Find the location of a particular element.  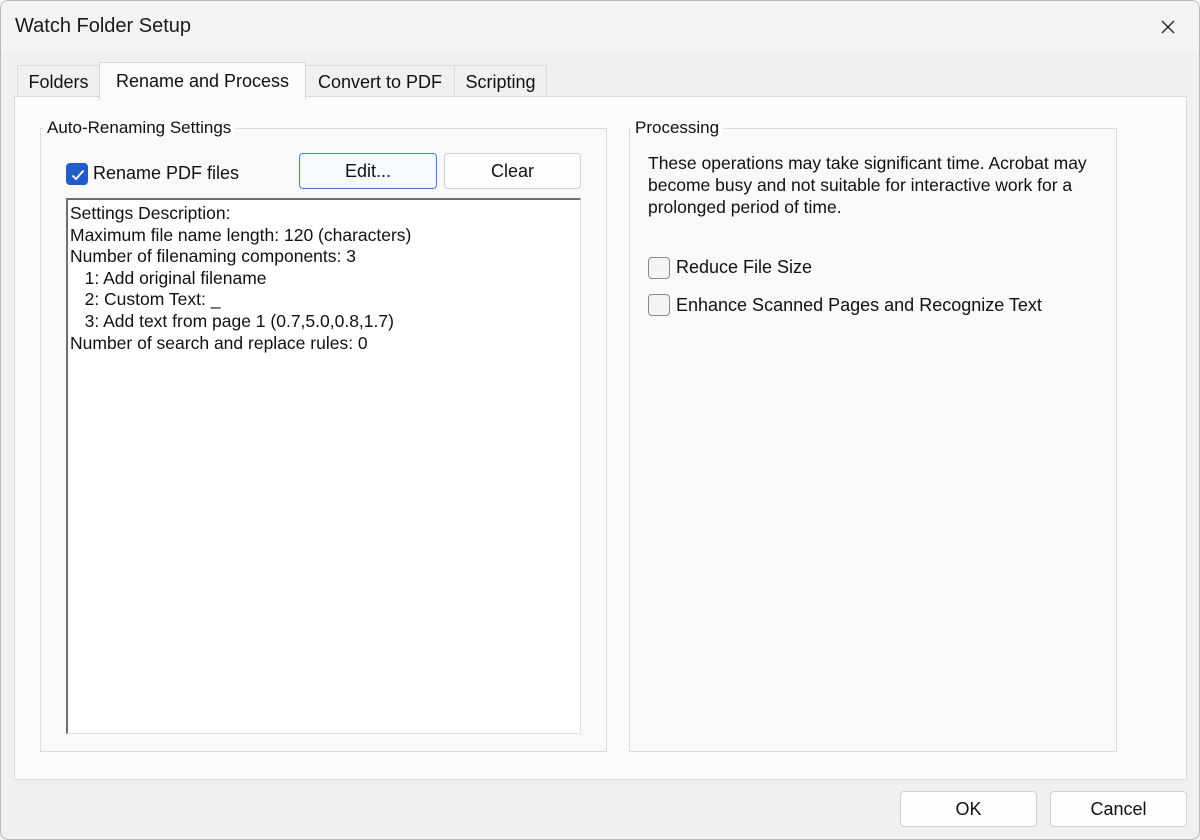

tab-convert-to-pdf: Convert to PDF is located at coordinates (380, 82).